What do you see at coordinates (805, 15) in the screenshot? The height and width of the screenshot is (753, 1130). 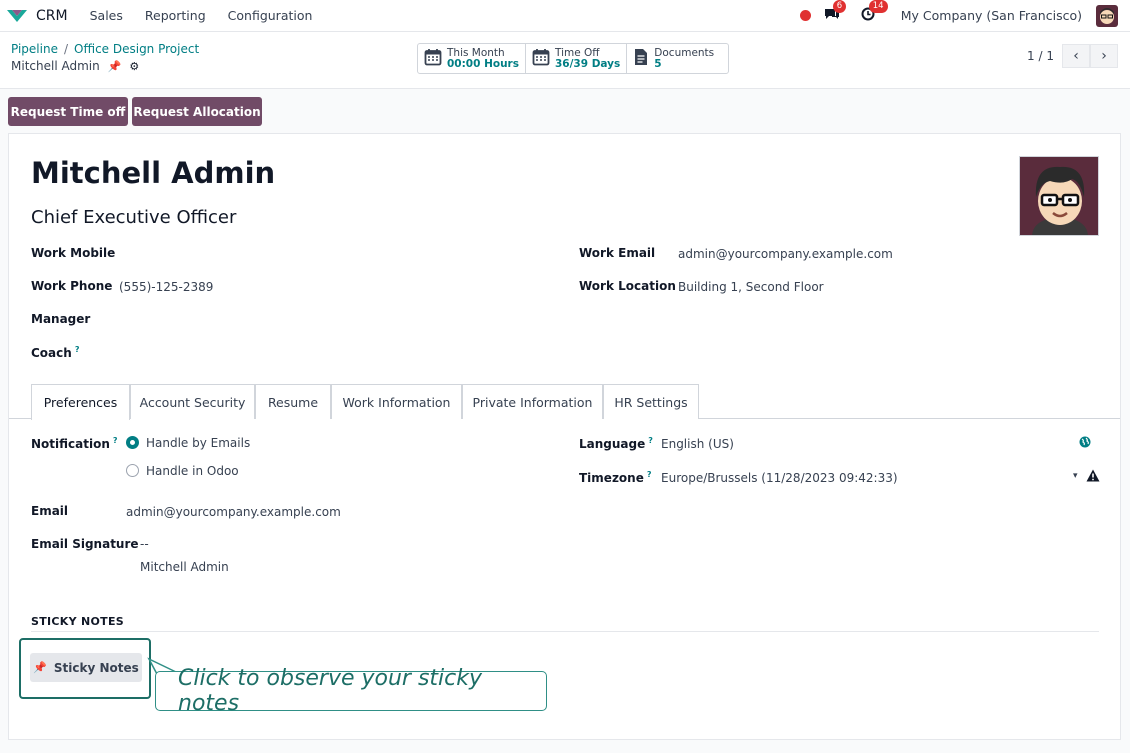 I see `status-dot-icon` at bounding box center [805, 15].